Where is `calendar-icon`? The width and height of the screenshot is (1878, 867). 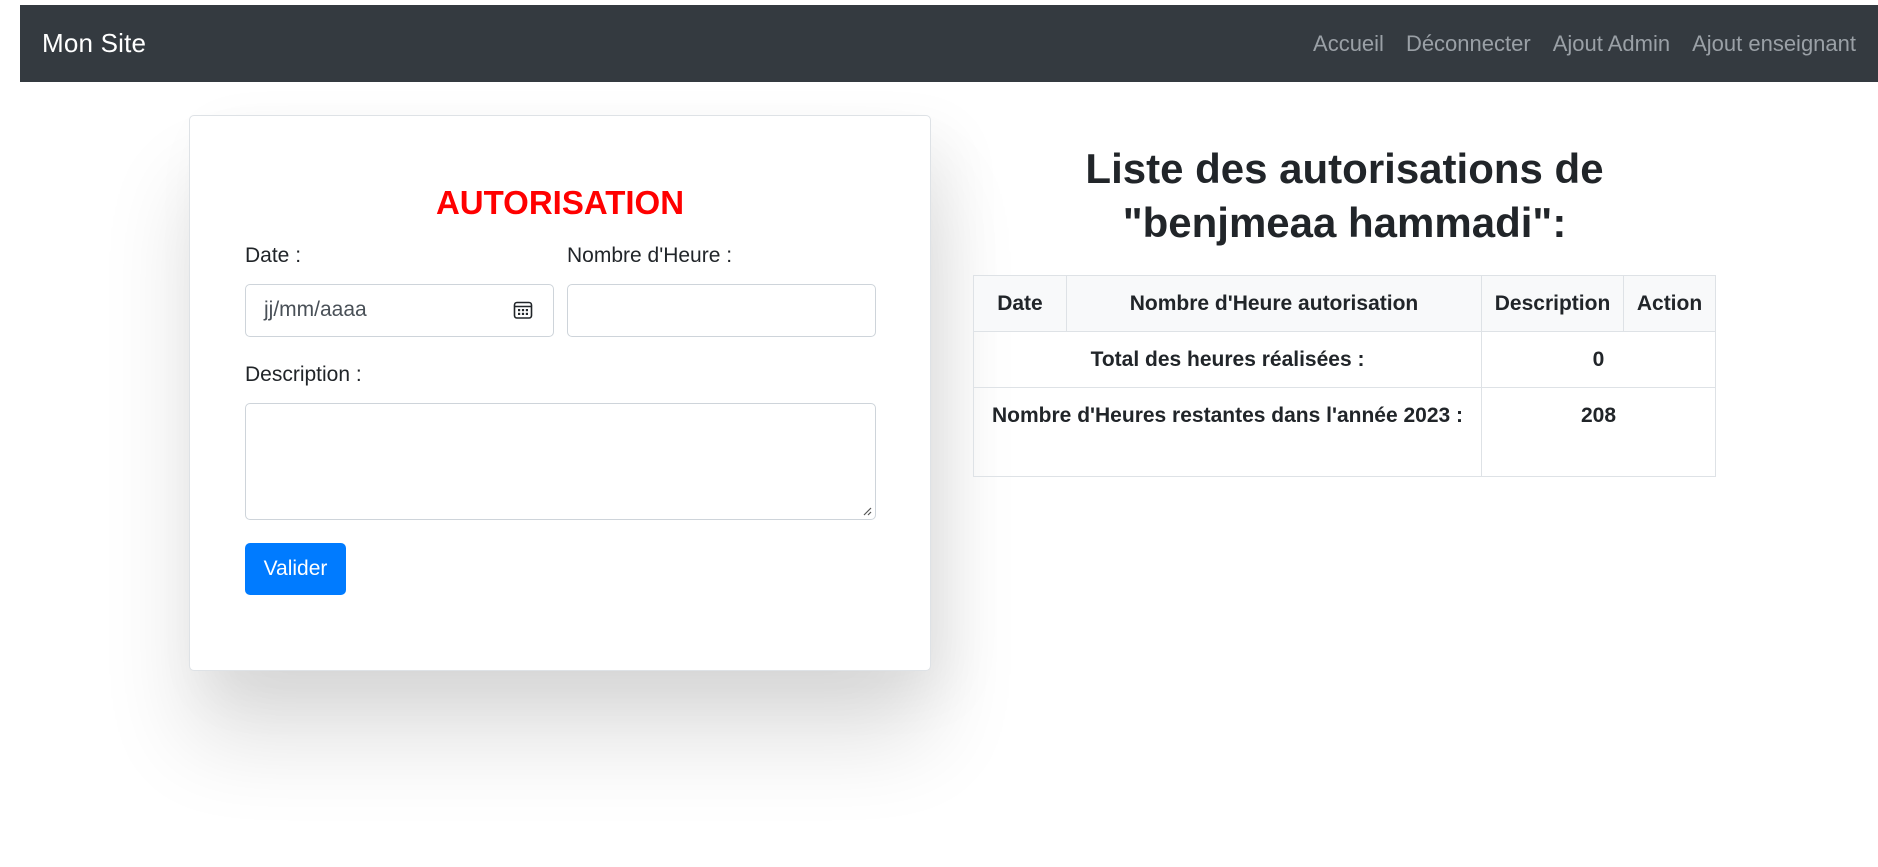 calendar-icon is located at coordinates (523, 310).